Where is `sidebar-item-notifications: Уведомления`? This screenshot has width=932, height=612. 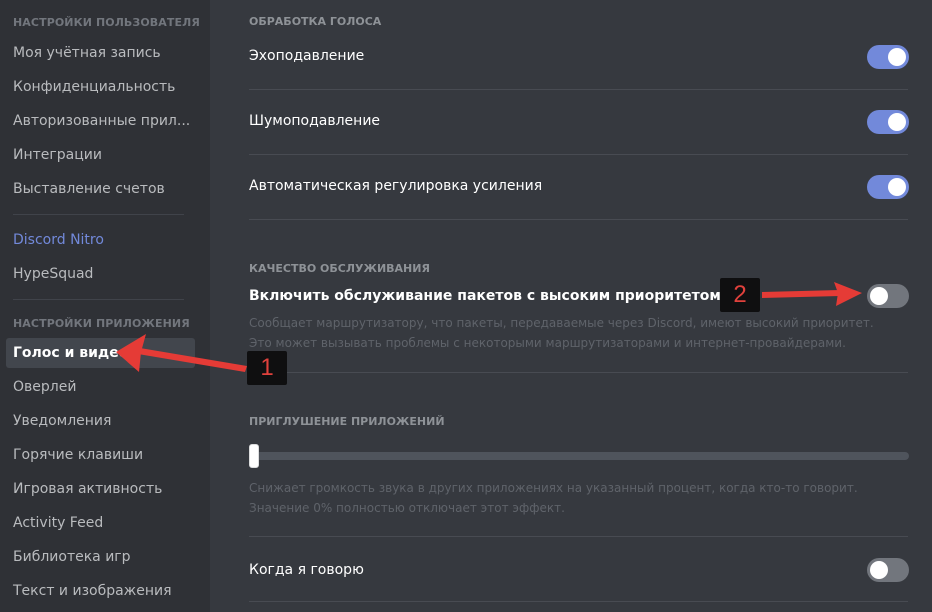 sidebar-item-notifications: Уведомления is located at coordinates (100, 421).